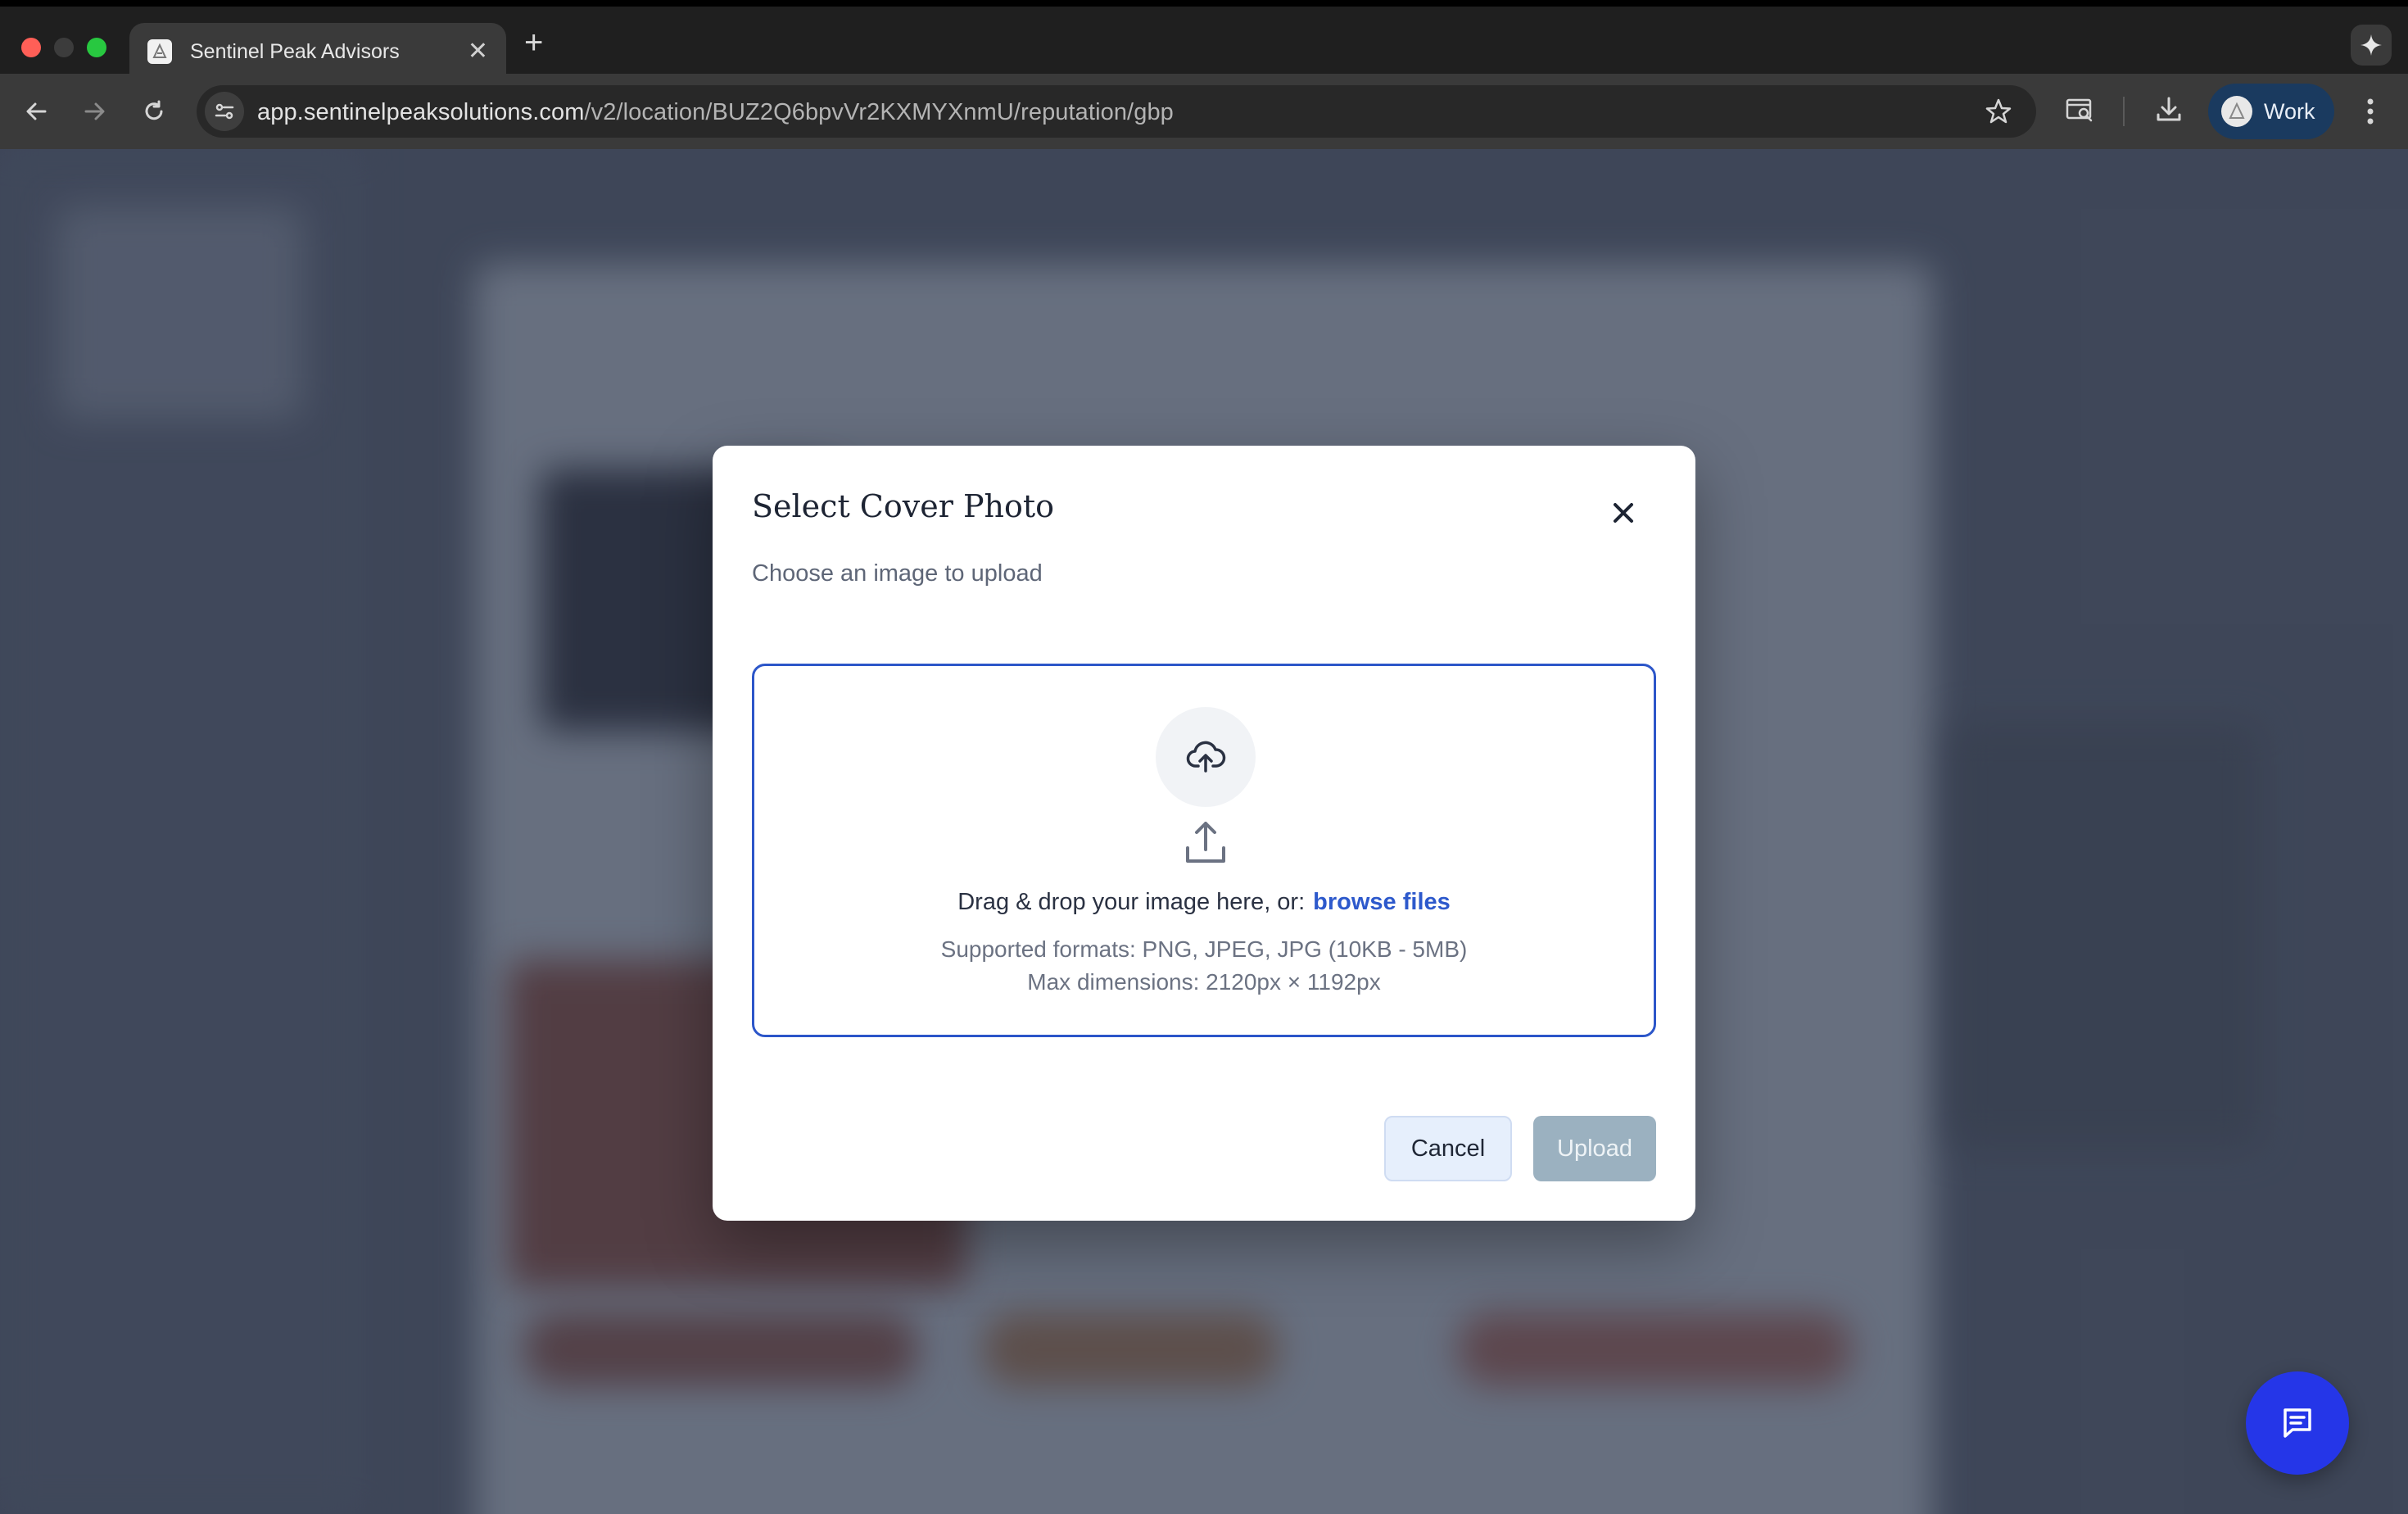 This screenshot has width=2408, height=1514. Describe the element at coordinates (897, 573) in the screenshot. I see `dialog-subtitle: Choose an image to upload` at that location.